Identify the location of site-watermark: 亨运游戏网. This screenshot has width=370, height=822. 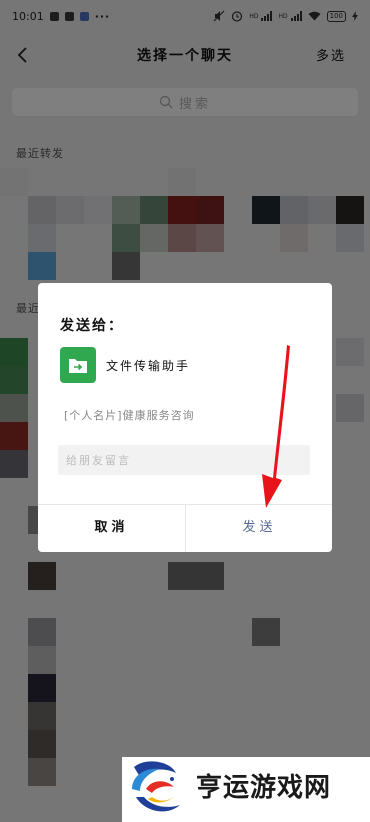
(246, 789).